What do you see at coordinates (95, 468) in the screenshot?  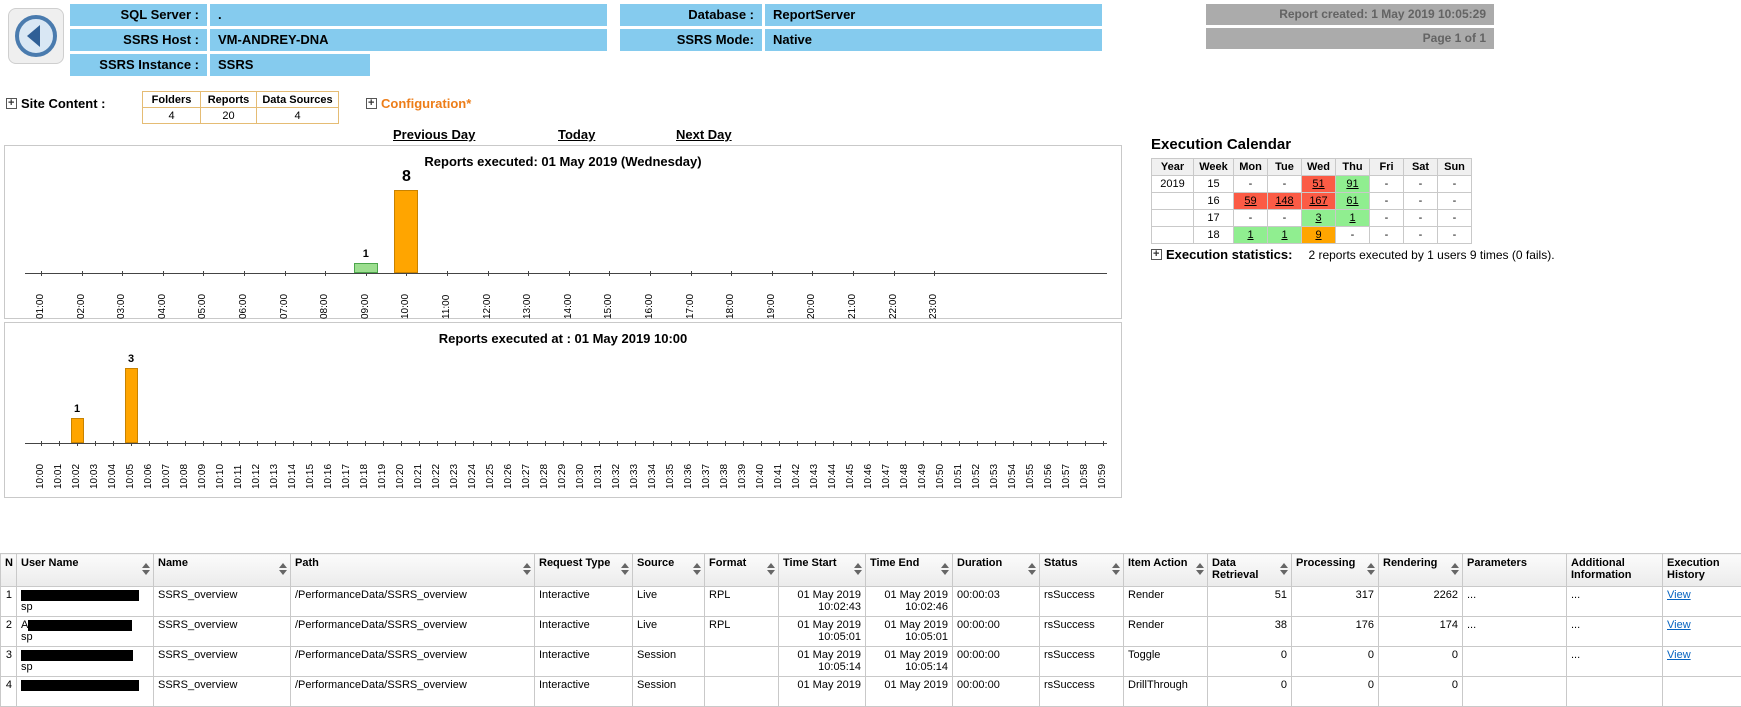 I see `x-tick-label: 10:03` at bounding box center [95, 468].